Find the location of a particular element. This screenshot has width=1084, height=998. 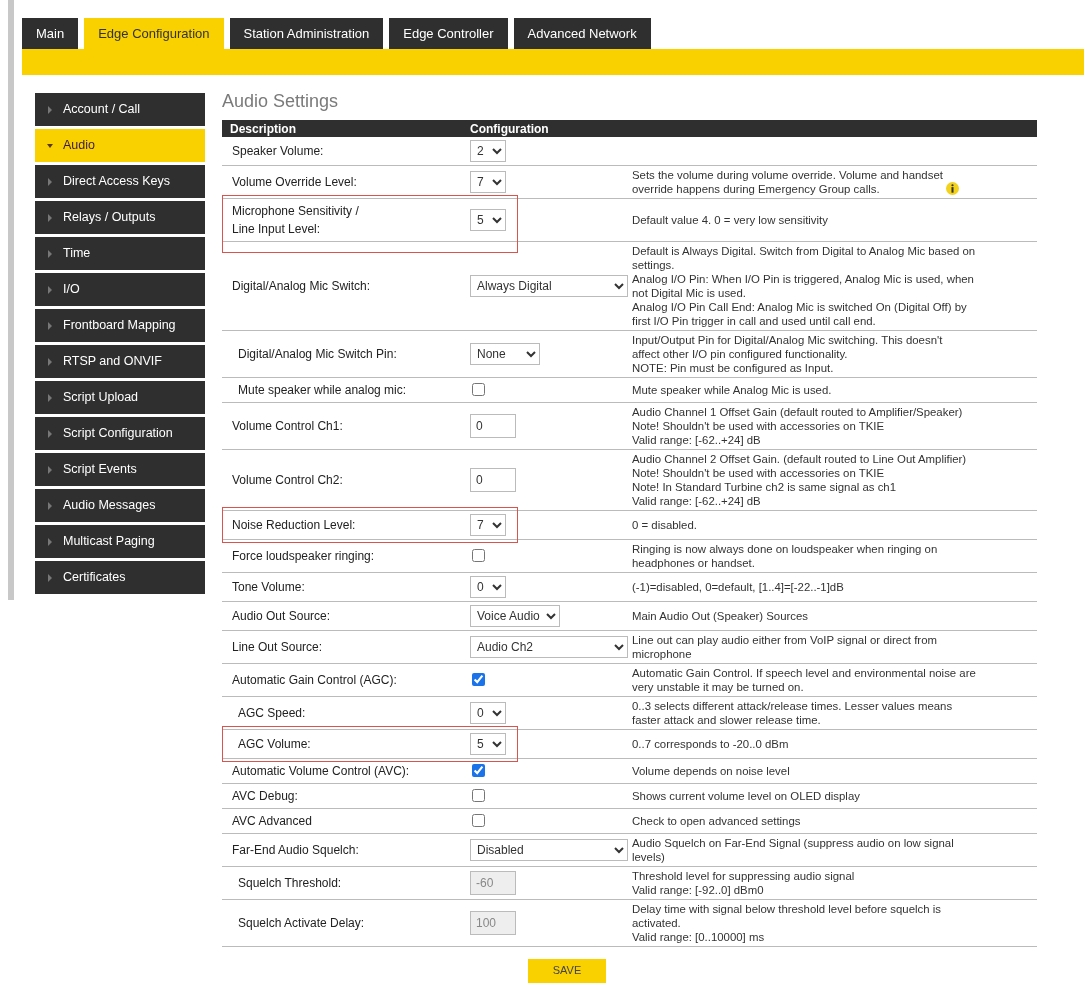

help-text: Ringing is now always done on loudspeaker when ringing on headphones or handset. is located at coordinates (785, 555).